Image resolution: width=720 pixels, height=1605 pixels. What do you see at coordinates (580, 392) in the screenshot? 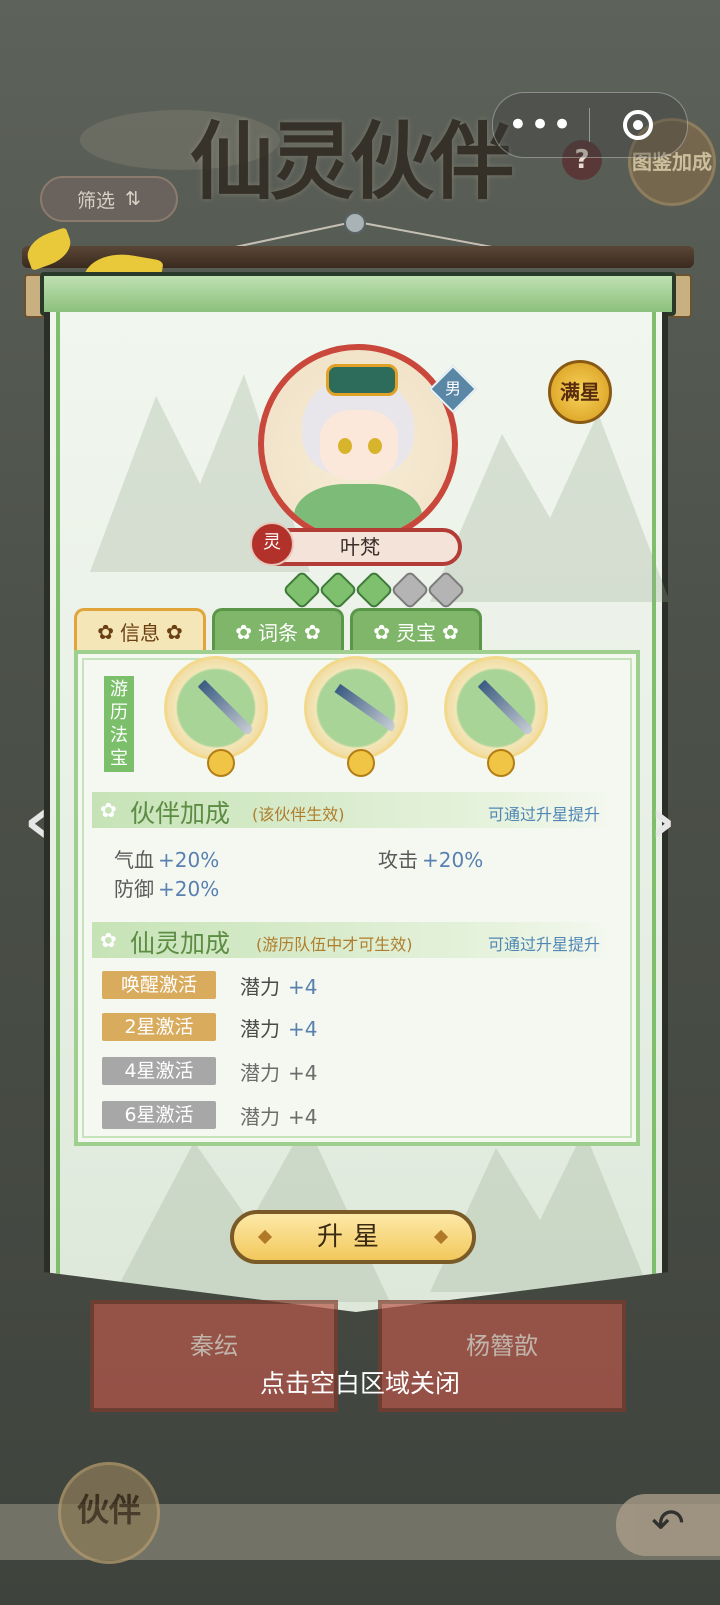
I see `full-star-badge: 满星` at bounding box center [580, 392].